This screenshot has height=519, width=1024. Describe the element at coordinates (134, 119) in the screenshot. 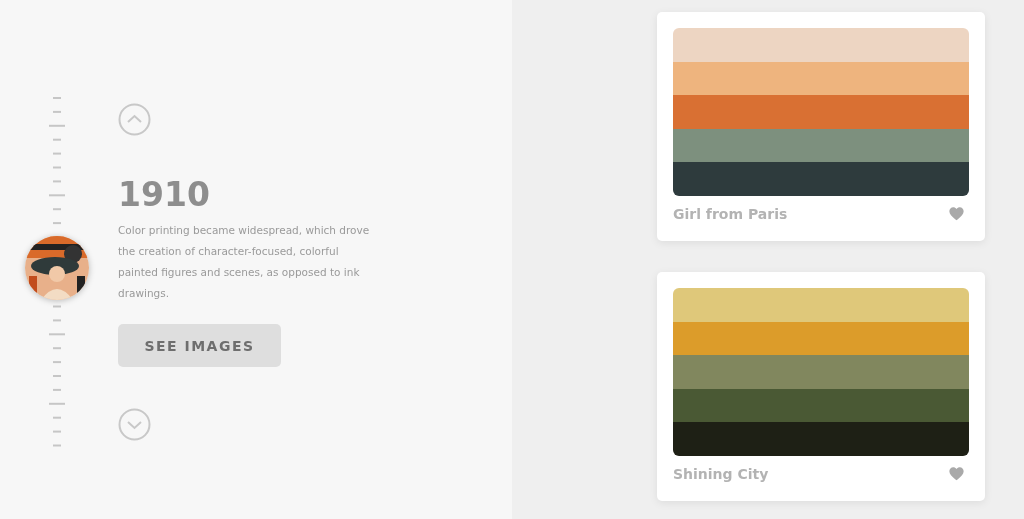

I see `up-arrow-button` at that location.